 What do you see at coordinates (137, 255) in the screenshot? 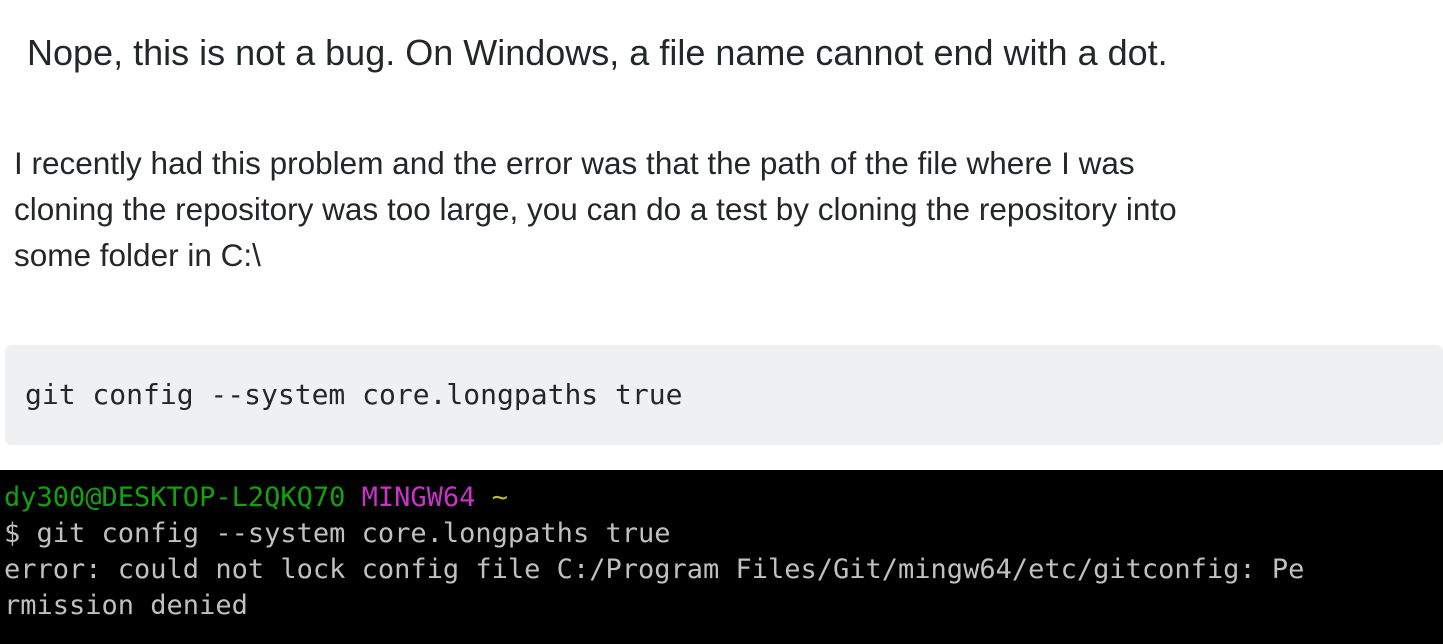
I see `paragraph-line: some folder in C:\` at bounding box center [137, 255].